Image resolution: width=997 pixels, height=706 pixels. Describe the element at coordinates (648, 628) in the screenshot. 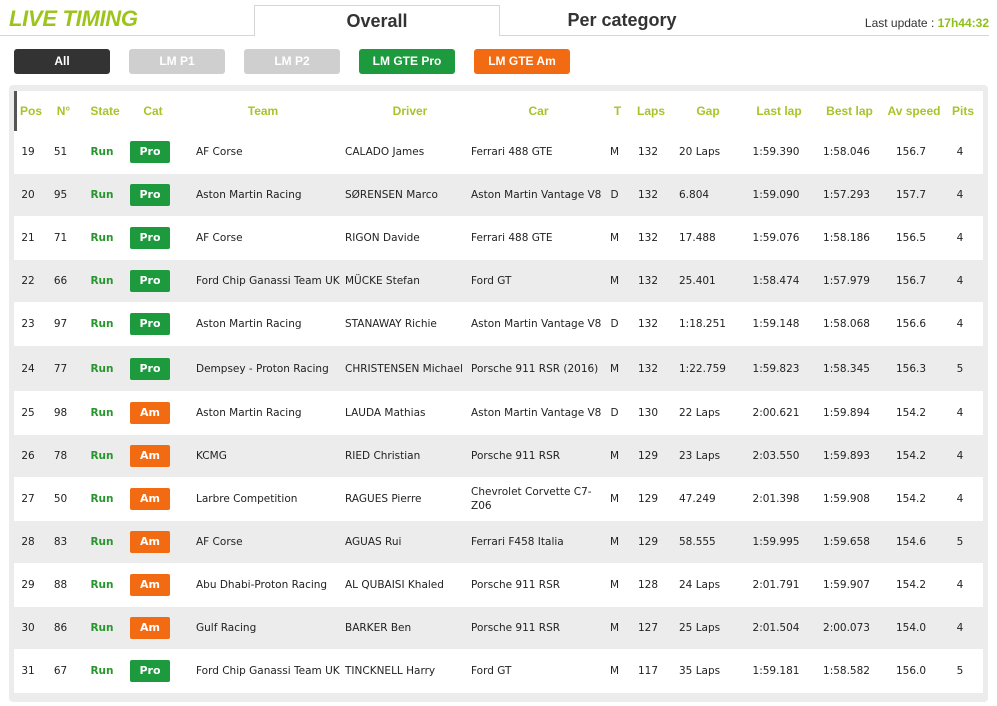

I see `cell-laps-text: 127` at that location.